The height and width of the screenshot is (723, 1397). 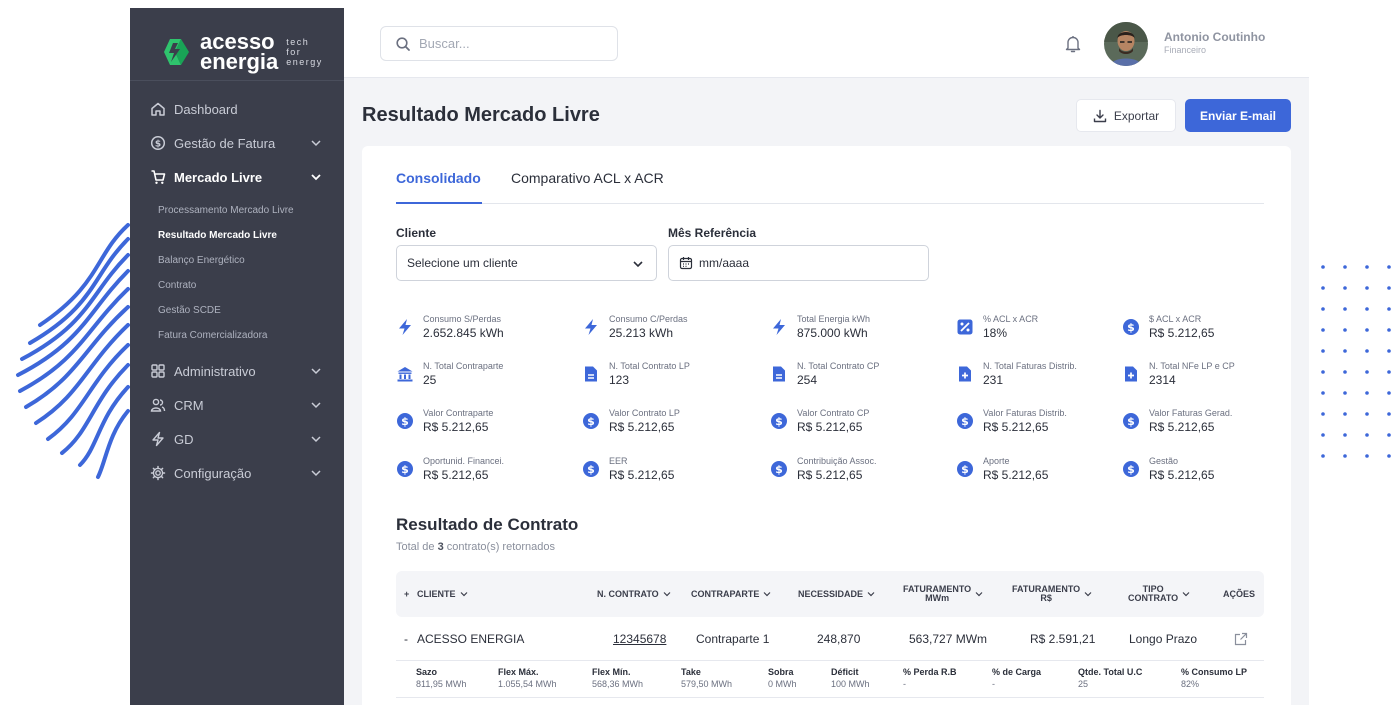 I want to click on brand-tag-line1: tech, so click(x=298, y=42).